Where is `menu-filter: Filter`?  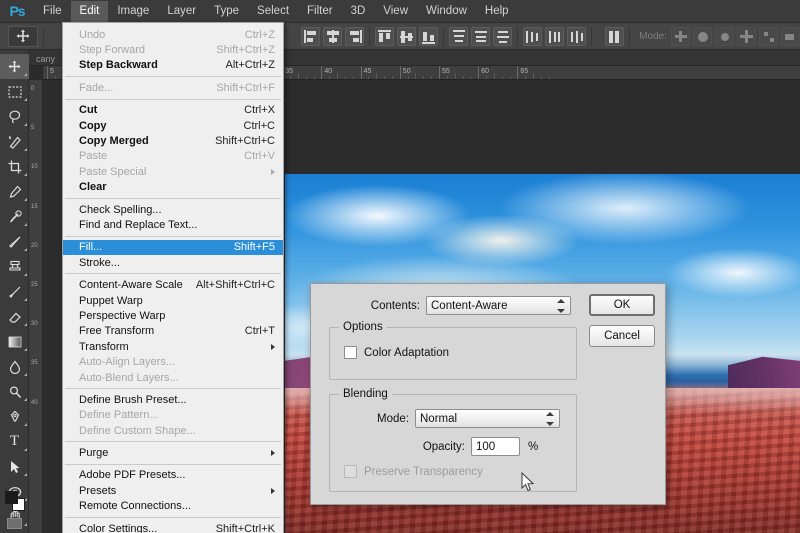 menu-filter: Filter is located at coordinates (320, 11).